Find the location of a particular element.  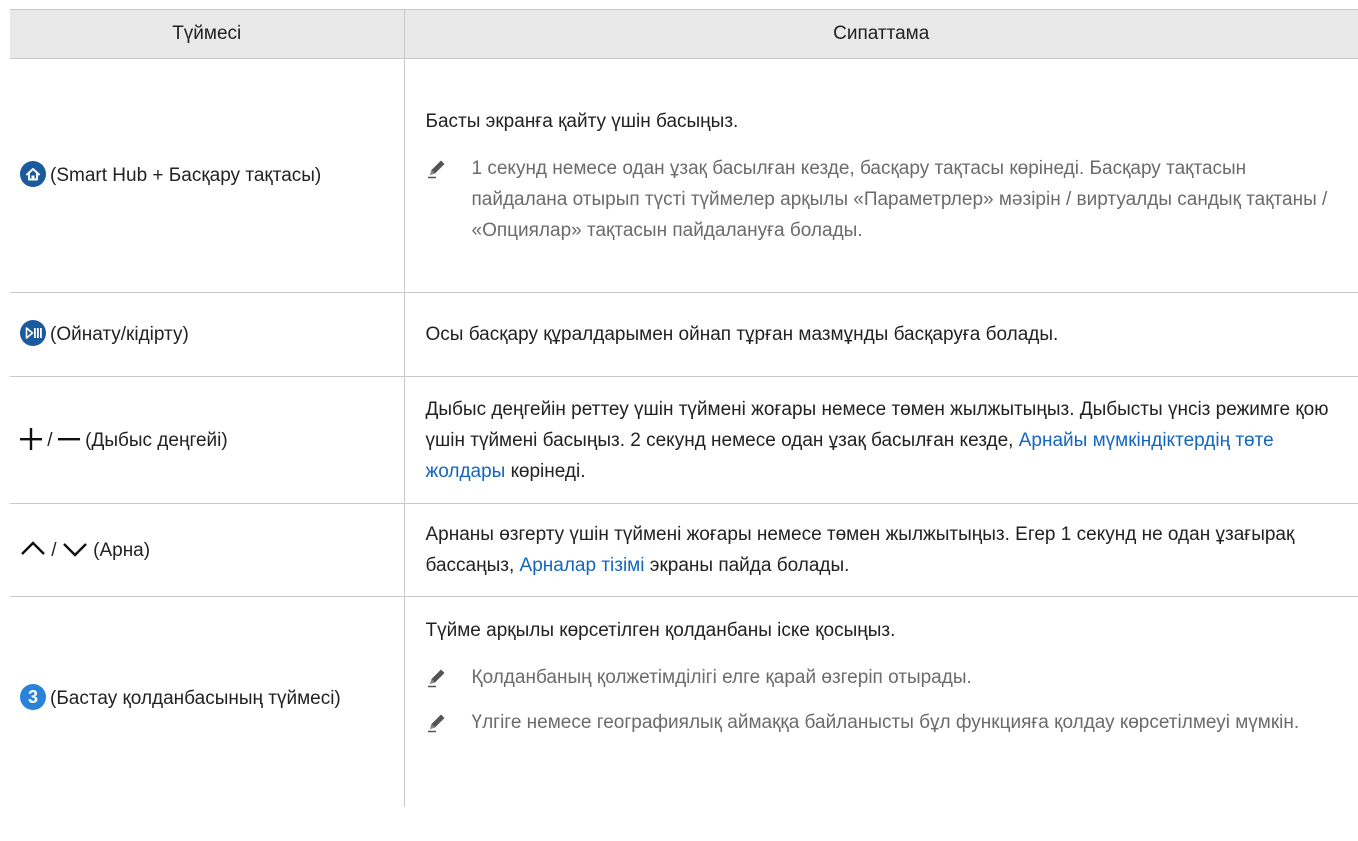

button-label: (Ойнату/кідірту) is located at coordinates (119, 334).